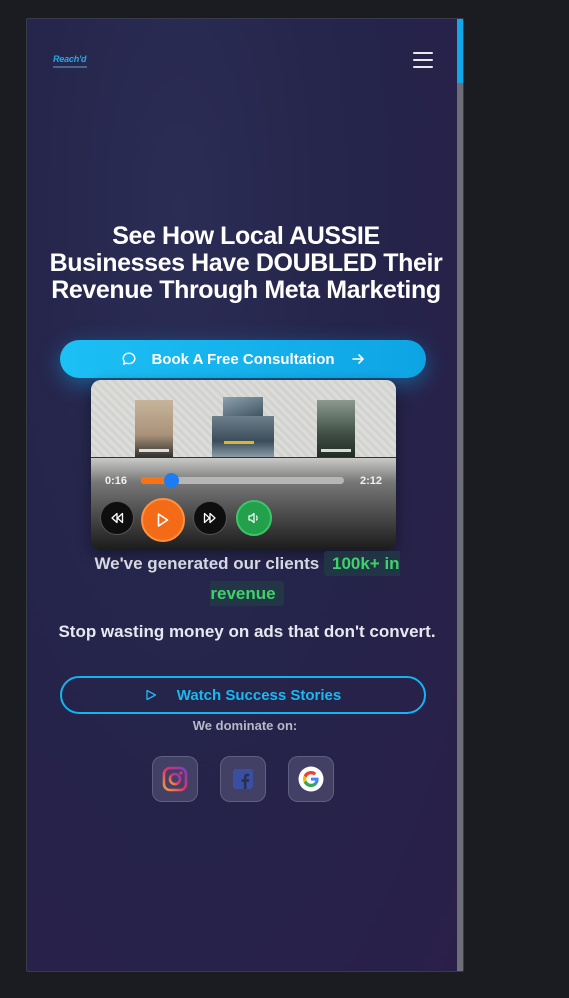  What do you see at coordinates (154, 429) in the screenshot?
I see `video-thumbnail-person` at bounding box center [154, 429].